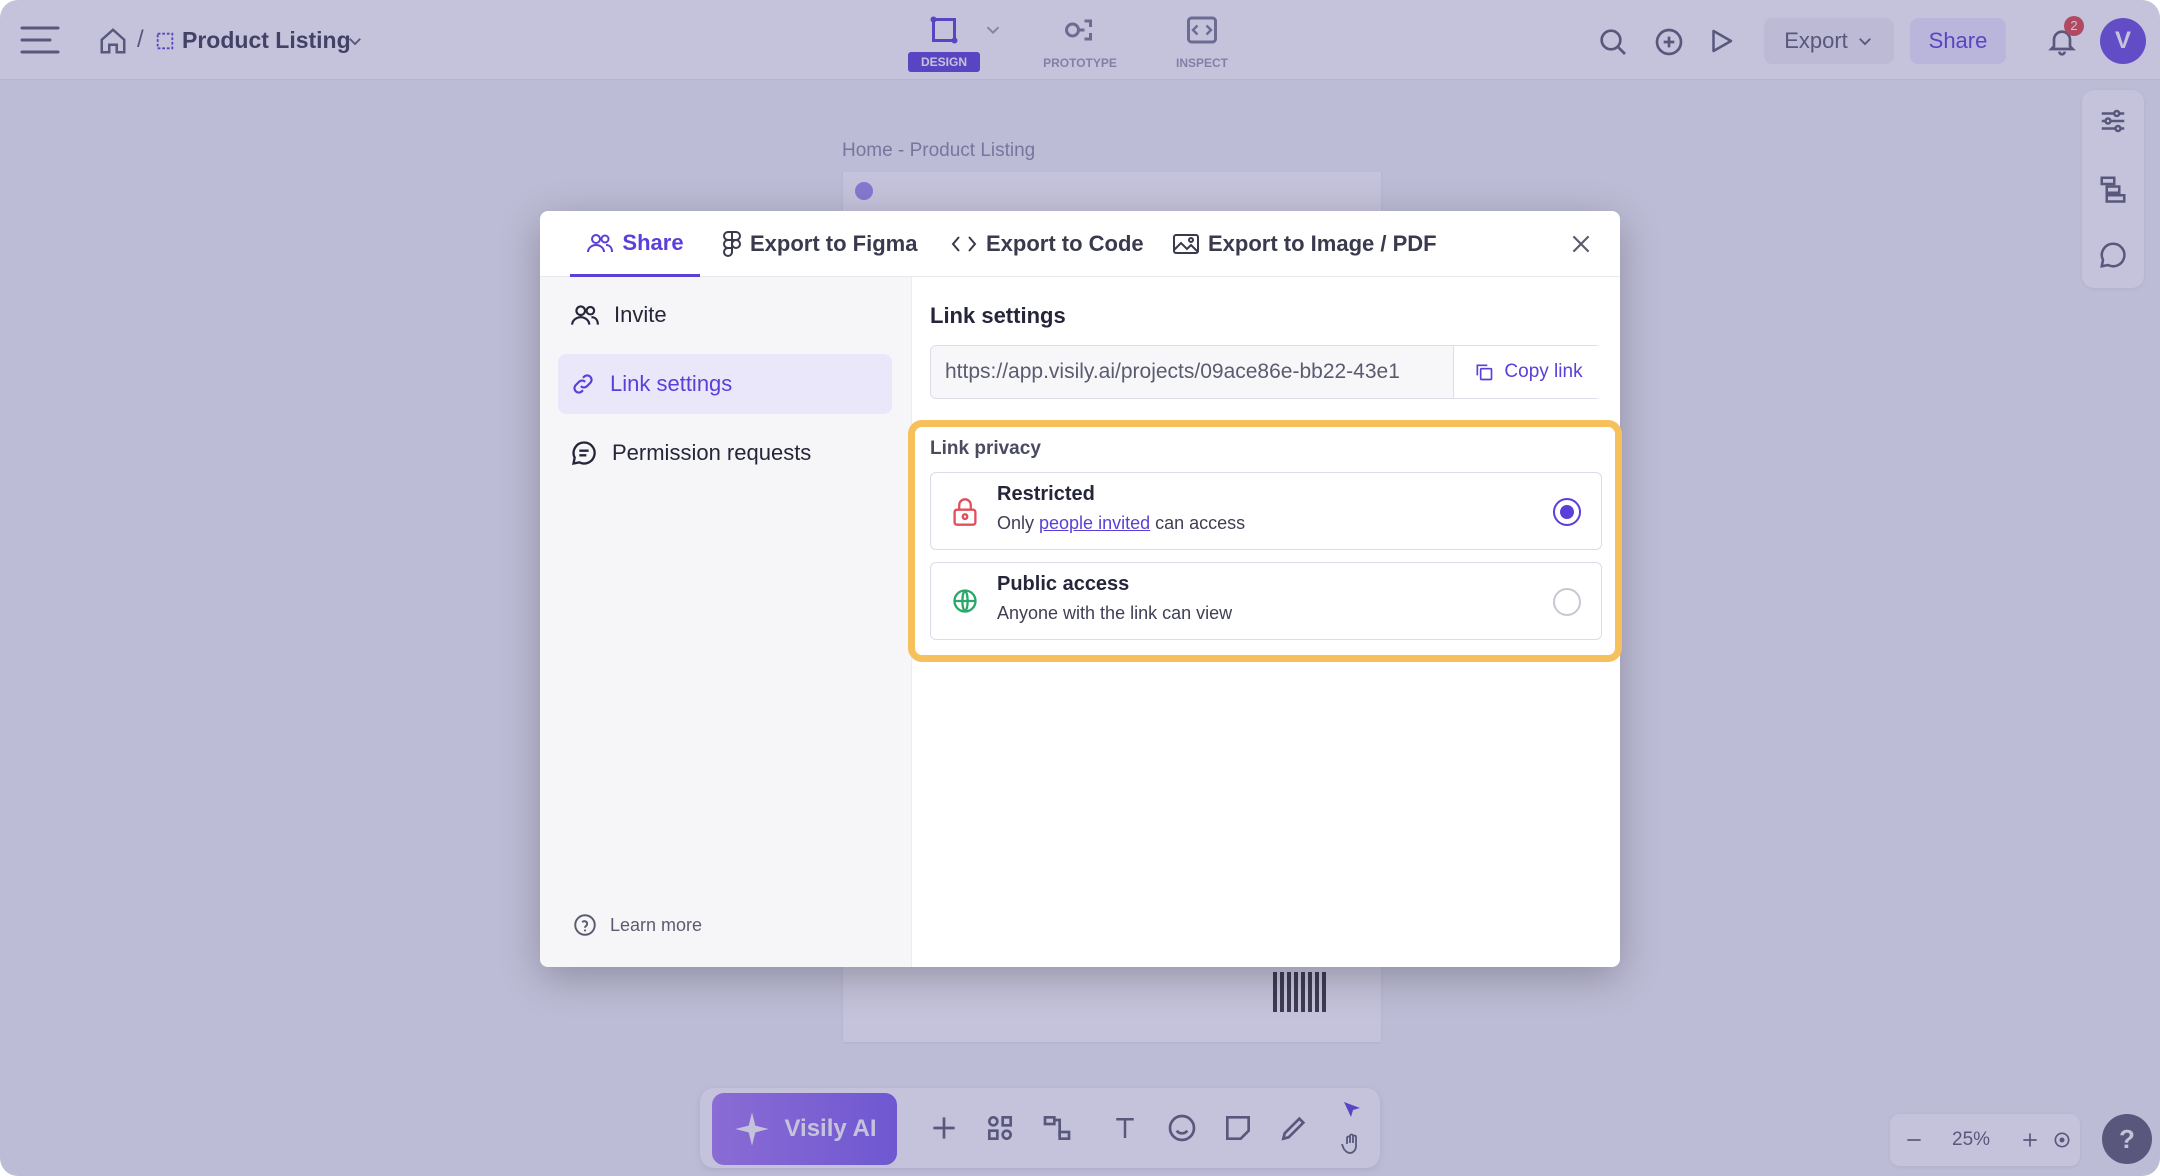  Describe the element at coordinates (965, 601) in the screenshot. I see `globe-icon` at that location.